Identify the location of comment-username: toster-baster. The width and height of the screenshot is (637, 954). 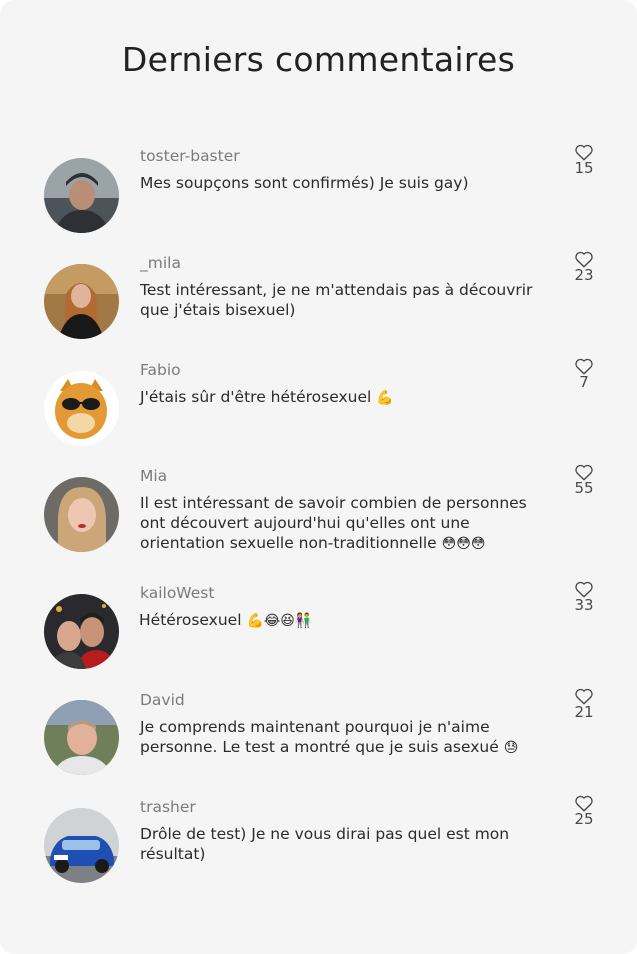
(190, 156).